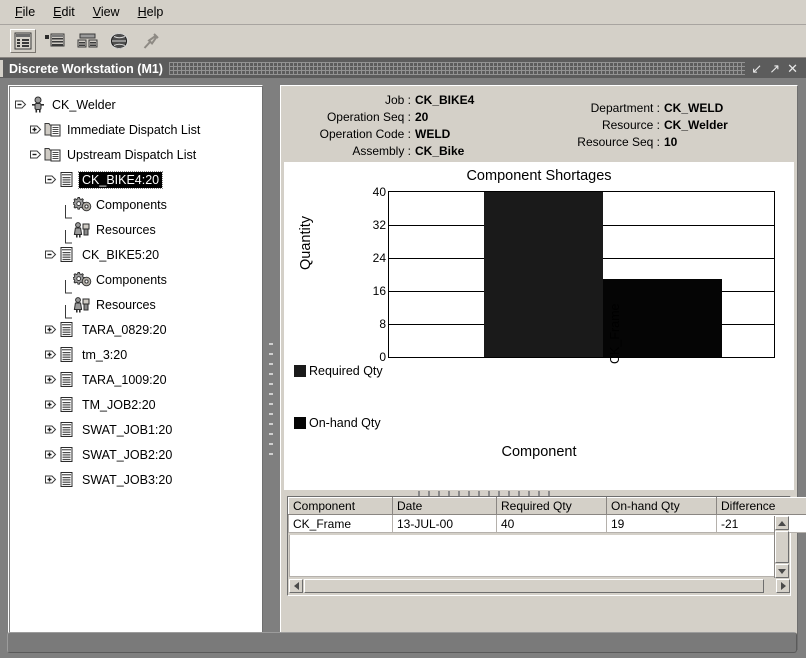 This screenshot has width=806, height=658. I want to click on table-horizontal-scrollbar, so click(539, 586).